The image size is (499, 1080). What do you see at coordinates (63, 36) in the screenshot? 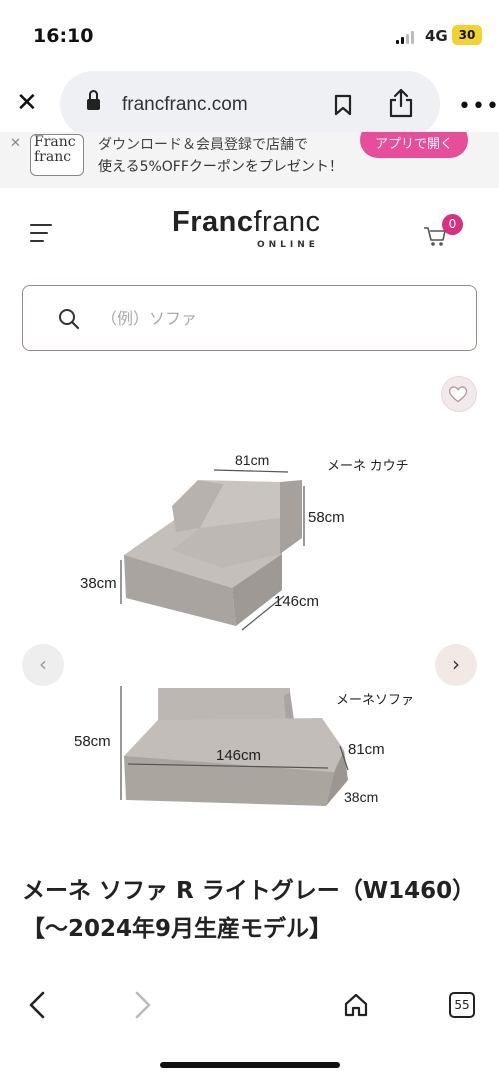
I see `clock: 16:10` at bounding box center [63, 36].